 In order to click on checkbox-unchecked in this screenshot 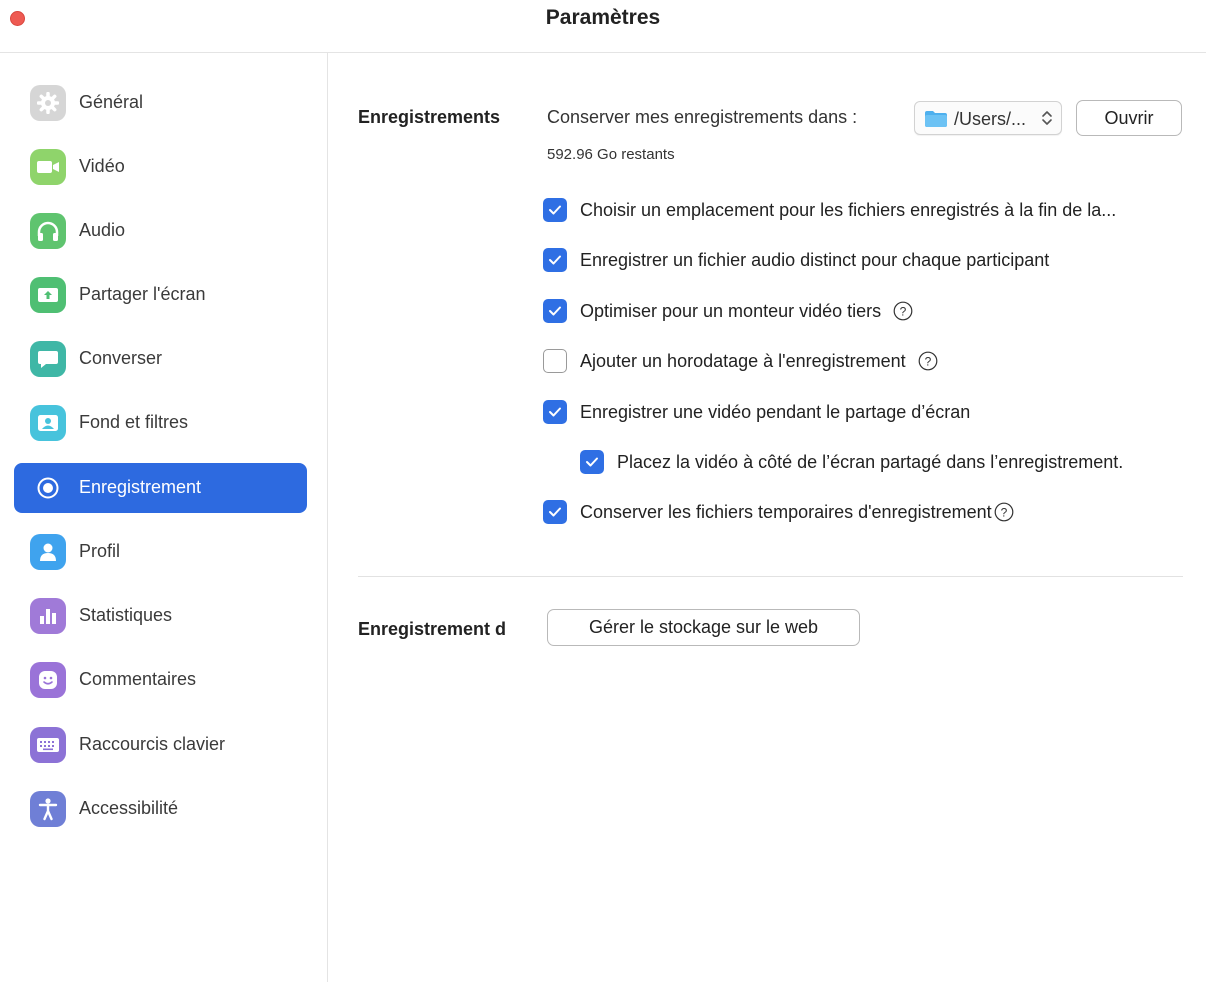, I will do `click(555, 361)`.